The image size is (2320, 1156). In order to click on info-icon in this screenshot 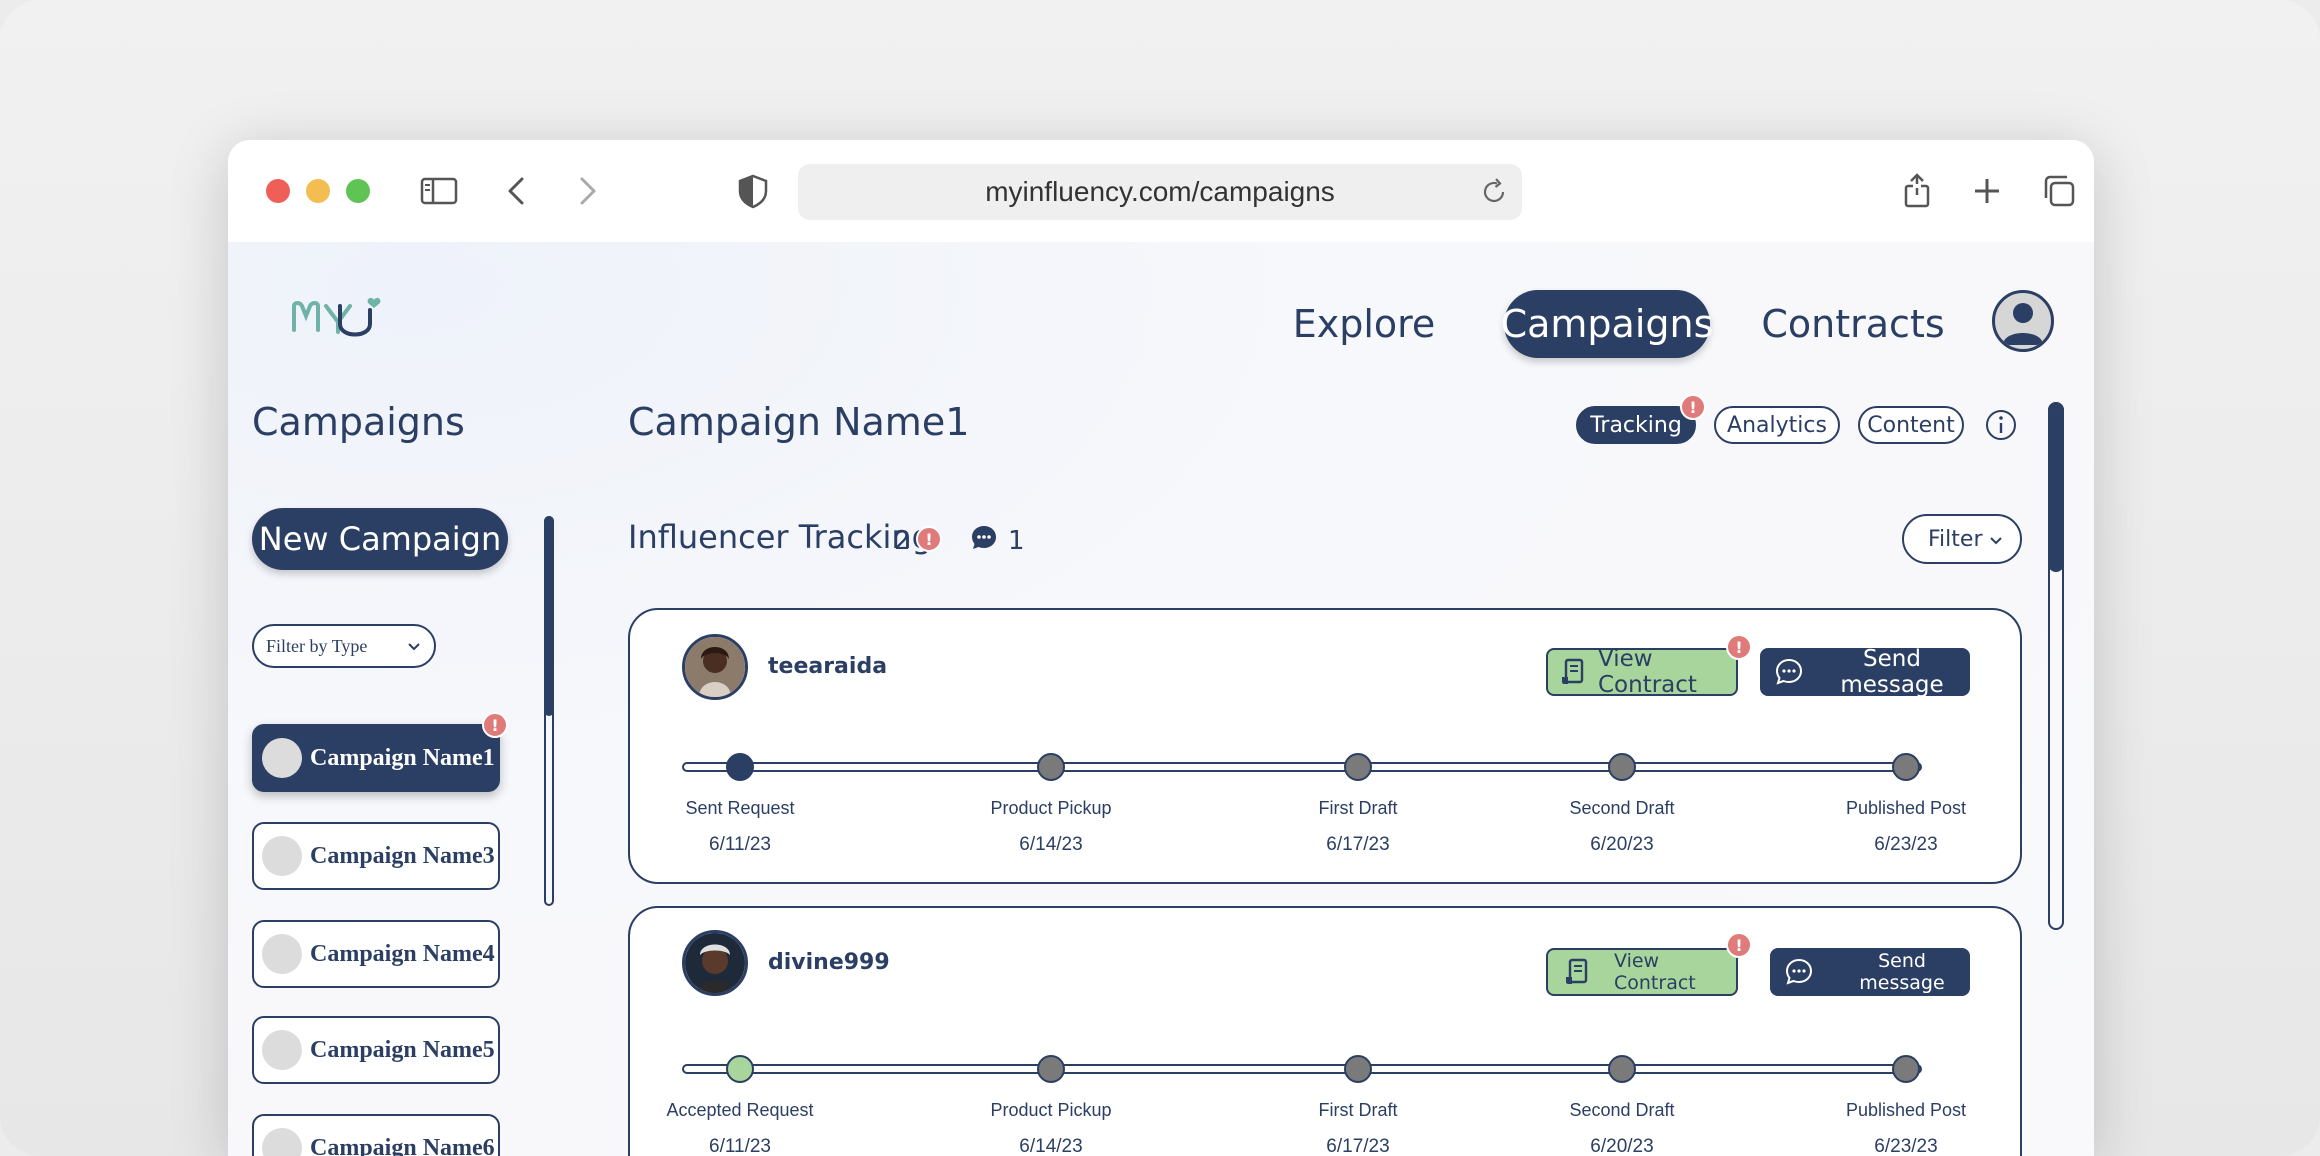, I will do `click(2001, 425)`.